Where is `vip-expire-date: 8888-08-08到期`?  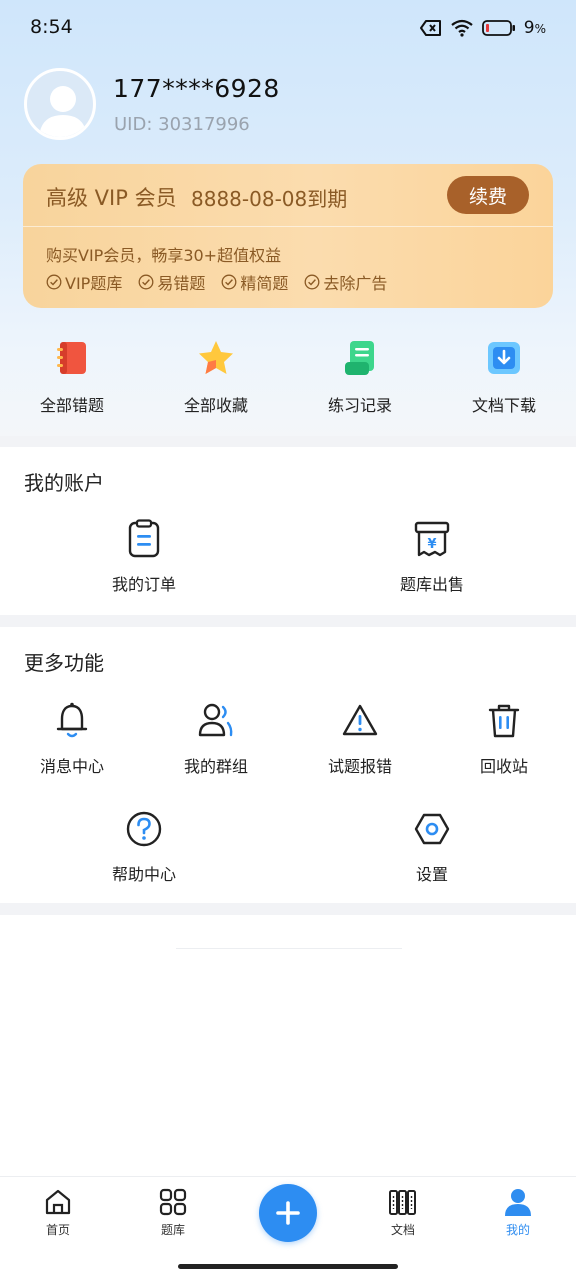
vip-expire-date: 8888-08-08到期 is located at coordinates (269, 199).